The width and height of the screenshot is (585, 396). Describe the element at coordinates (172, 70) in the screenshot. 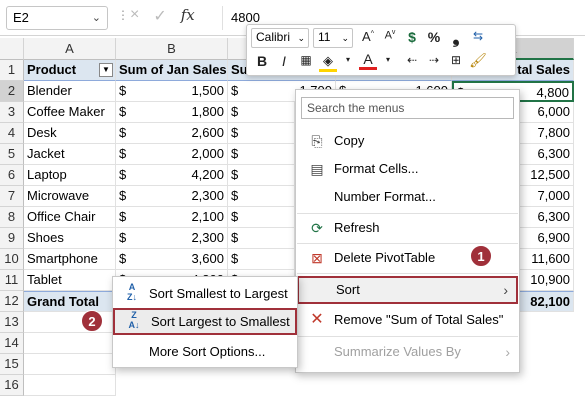

I see `pivot-header-jan: Sum of Jan Sales` at that location.